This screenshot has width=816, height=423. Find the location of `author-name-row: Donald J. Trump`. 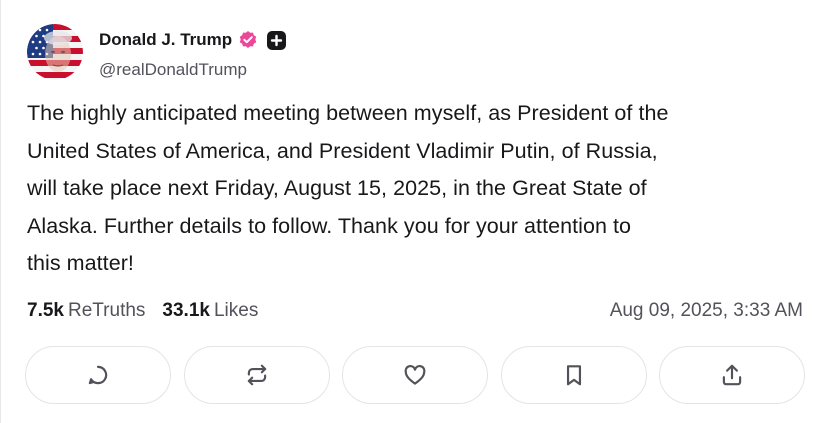

author-name-row: Donald J. Trump is located at coordinates (193, 40).